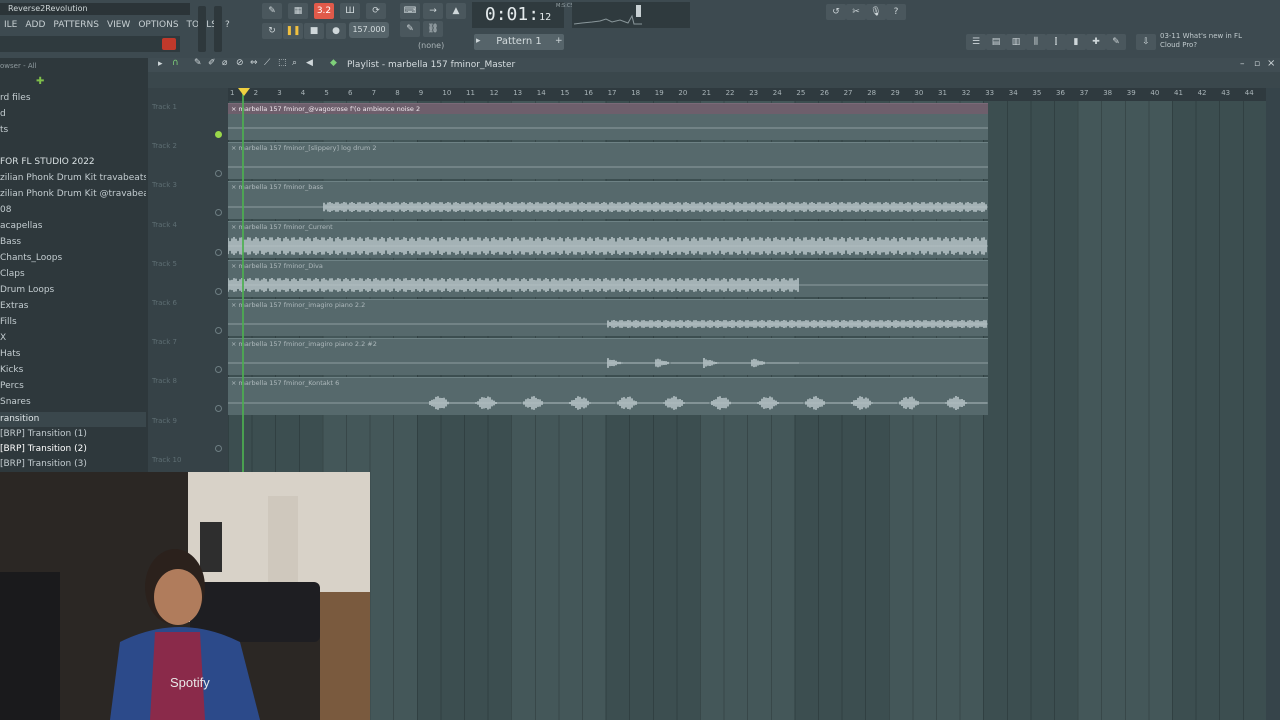  What do you see at coordinates (433, 11) in the screenshot?
I see `step-edit-icon: →` at bounding box center [433, 11].